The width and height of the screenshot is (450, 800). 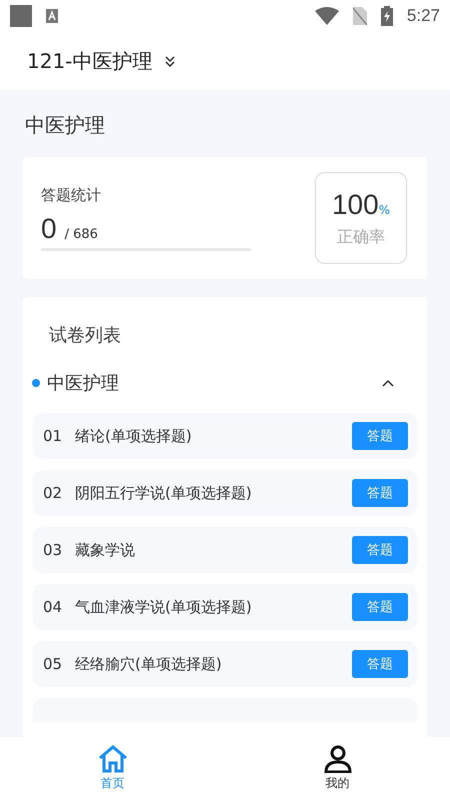 What do you see at coordinates (134, 436) in the screenshot?
I see `exam-name: 绪论(单项选择题)` at bounding box center [134, 436].